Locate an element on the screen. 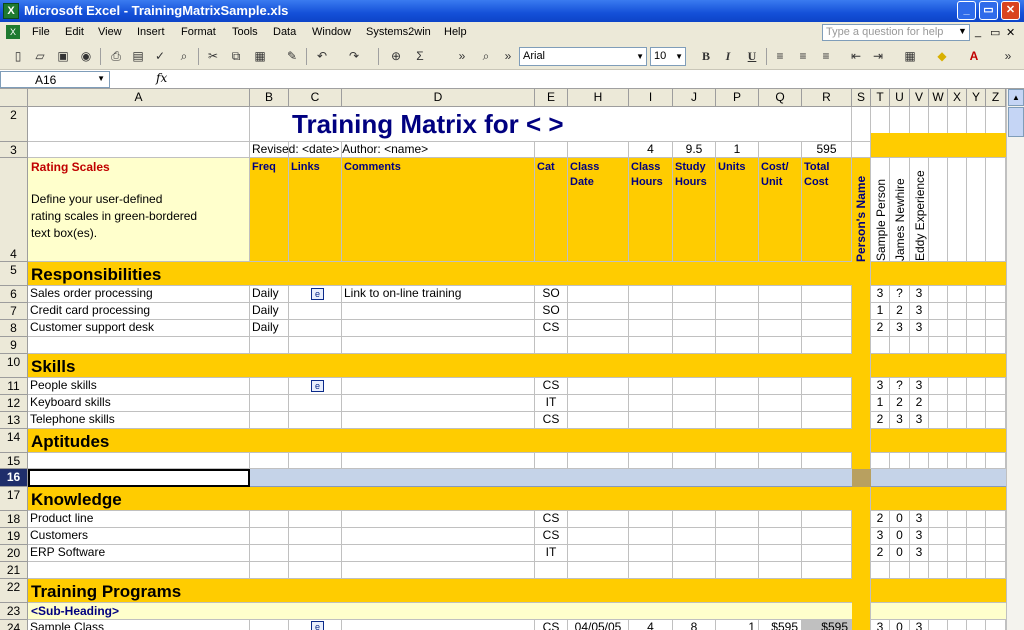  row-header-20: 20 is located at coordinates (14, 553).